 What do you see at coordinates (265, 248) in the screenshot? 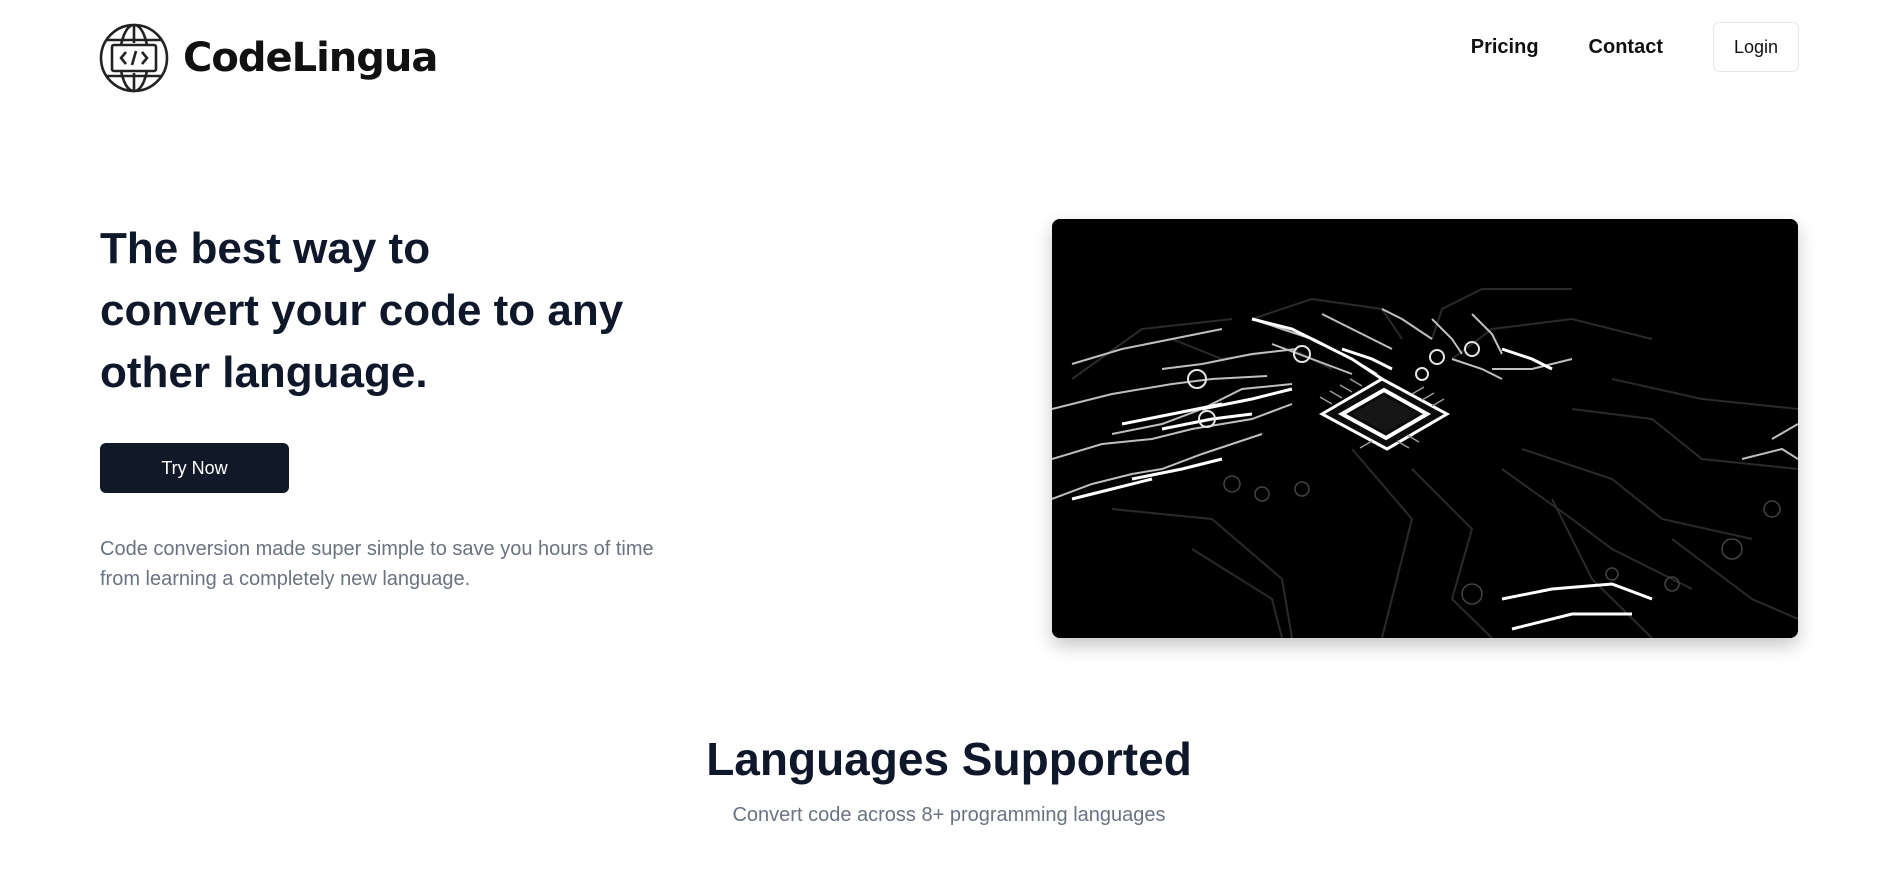
I see `hero-title-line: The best way to` at bounding box center [265, 248].